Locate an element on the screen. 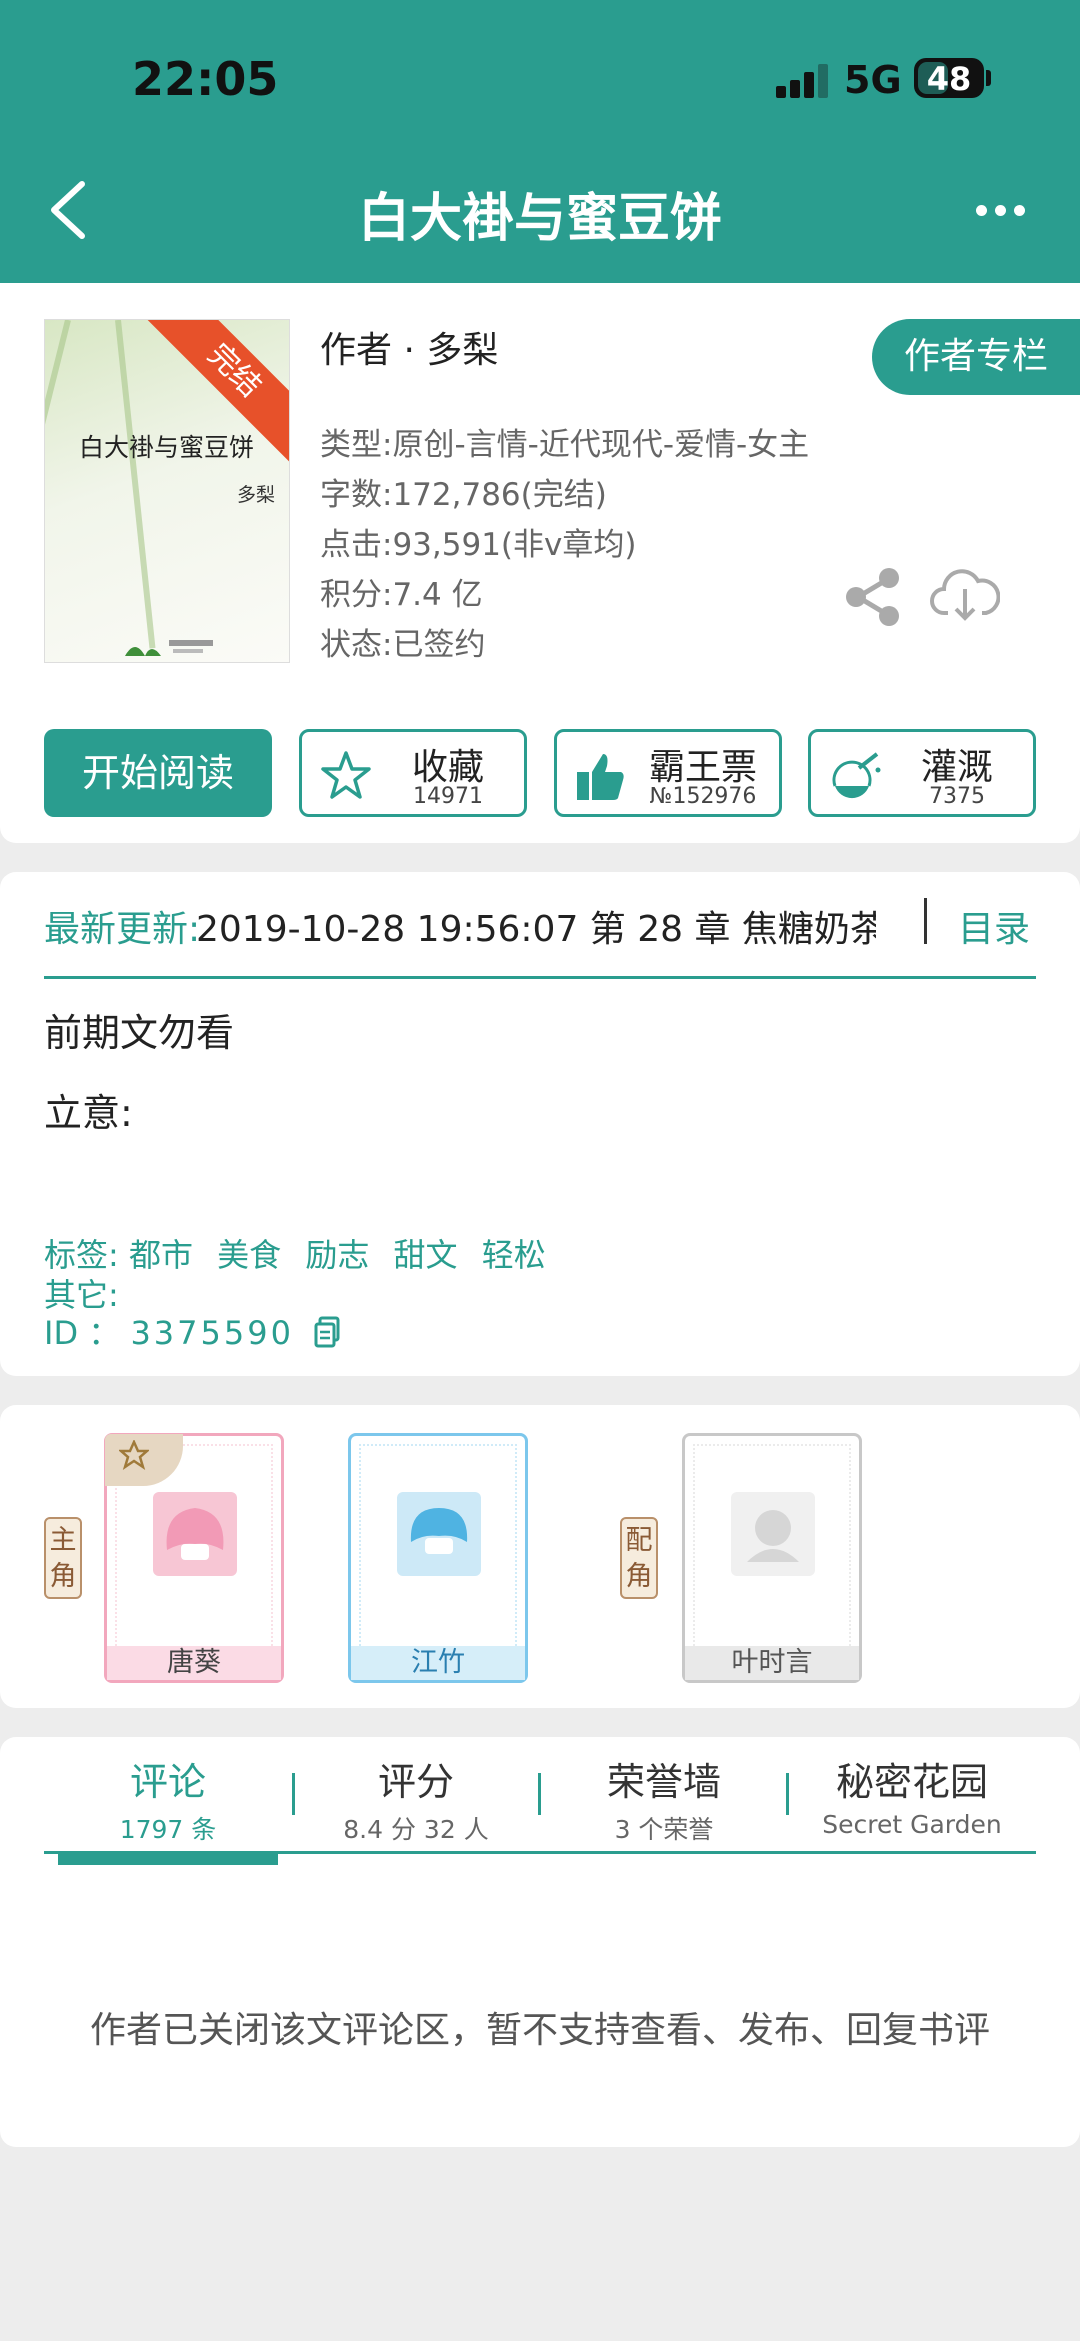 The width and height of the screenshot is (1080, 2341). character-card: 唐葵 is located at coordinates (194, 1558).